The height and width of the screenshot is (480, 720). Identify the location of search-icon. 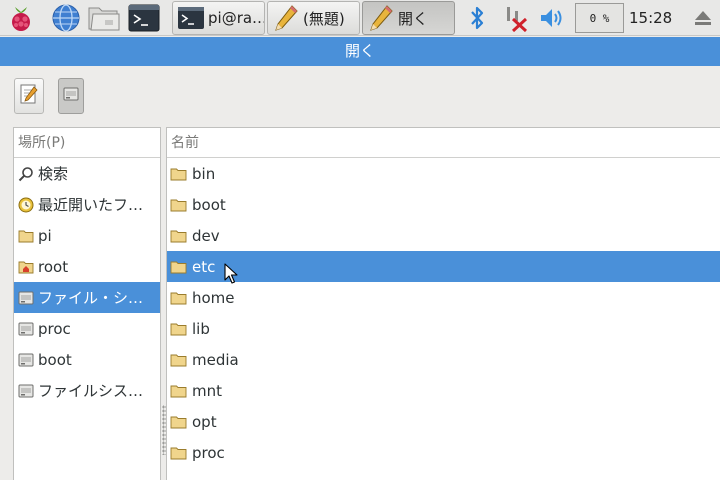
(26, 174).